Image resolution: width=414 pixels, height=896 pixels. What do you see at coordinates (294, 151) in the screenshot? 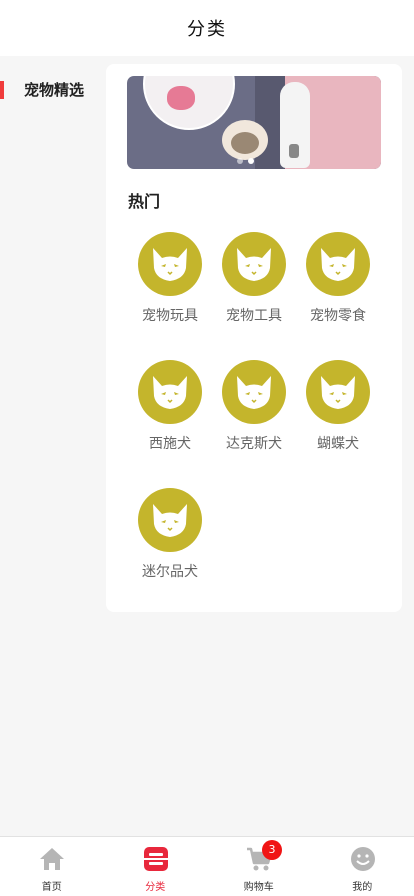
I see `trimmer-button` at bounding box center [294, 151].